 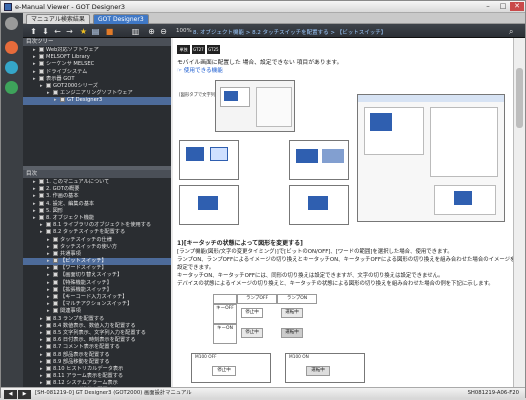 What do you see at coordinates (97, 326) in the screenshot?
I see `tree-item: ▸ 8.4 数値表示、数値入力を配置する` at bounding box center [97, 326].